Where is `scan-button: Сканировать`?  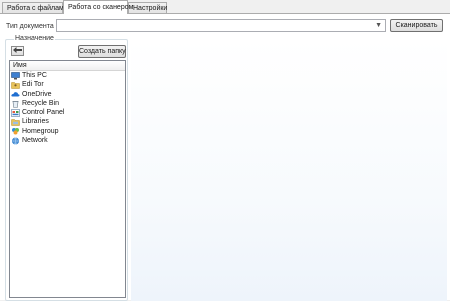 scan-button: Сканировать is located at coordinates (416, 25).